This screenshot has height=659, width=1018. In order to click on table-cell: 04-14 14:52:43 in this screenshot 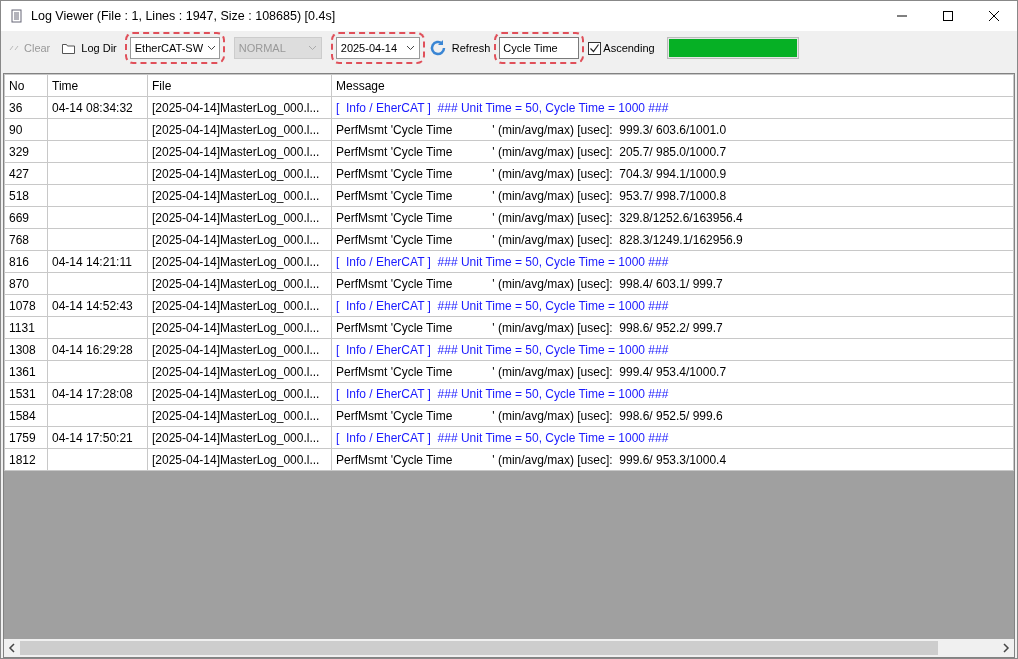, I will do `click(97, 305)`.